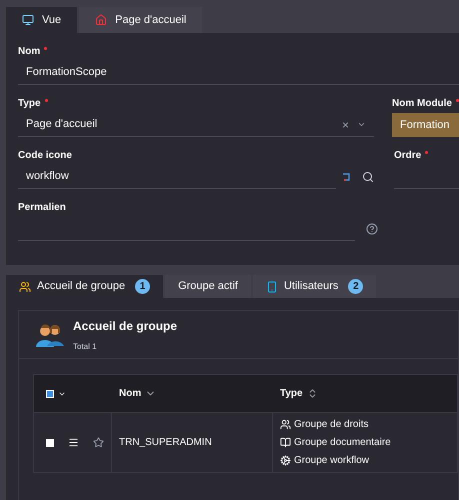 This screenshot has height=500, width=459. What do you see at coordinates (345, 125) in the screenshot?
I see `clear-button: ×` at bounding box center [345, 125].